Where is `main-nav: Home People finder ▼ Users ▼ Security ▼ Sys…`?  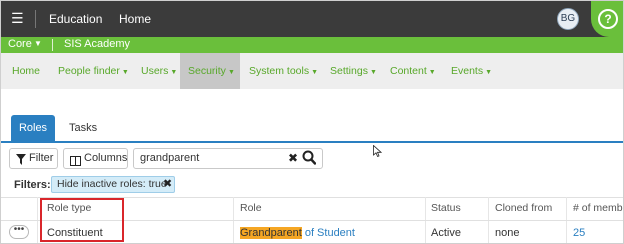
main-nav: Home People finder ▼ Users ▼ Security ▼ Sys… is located at coordinates (312, 71).